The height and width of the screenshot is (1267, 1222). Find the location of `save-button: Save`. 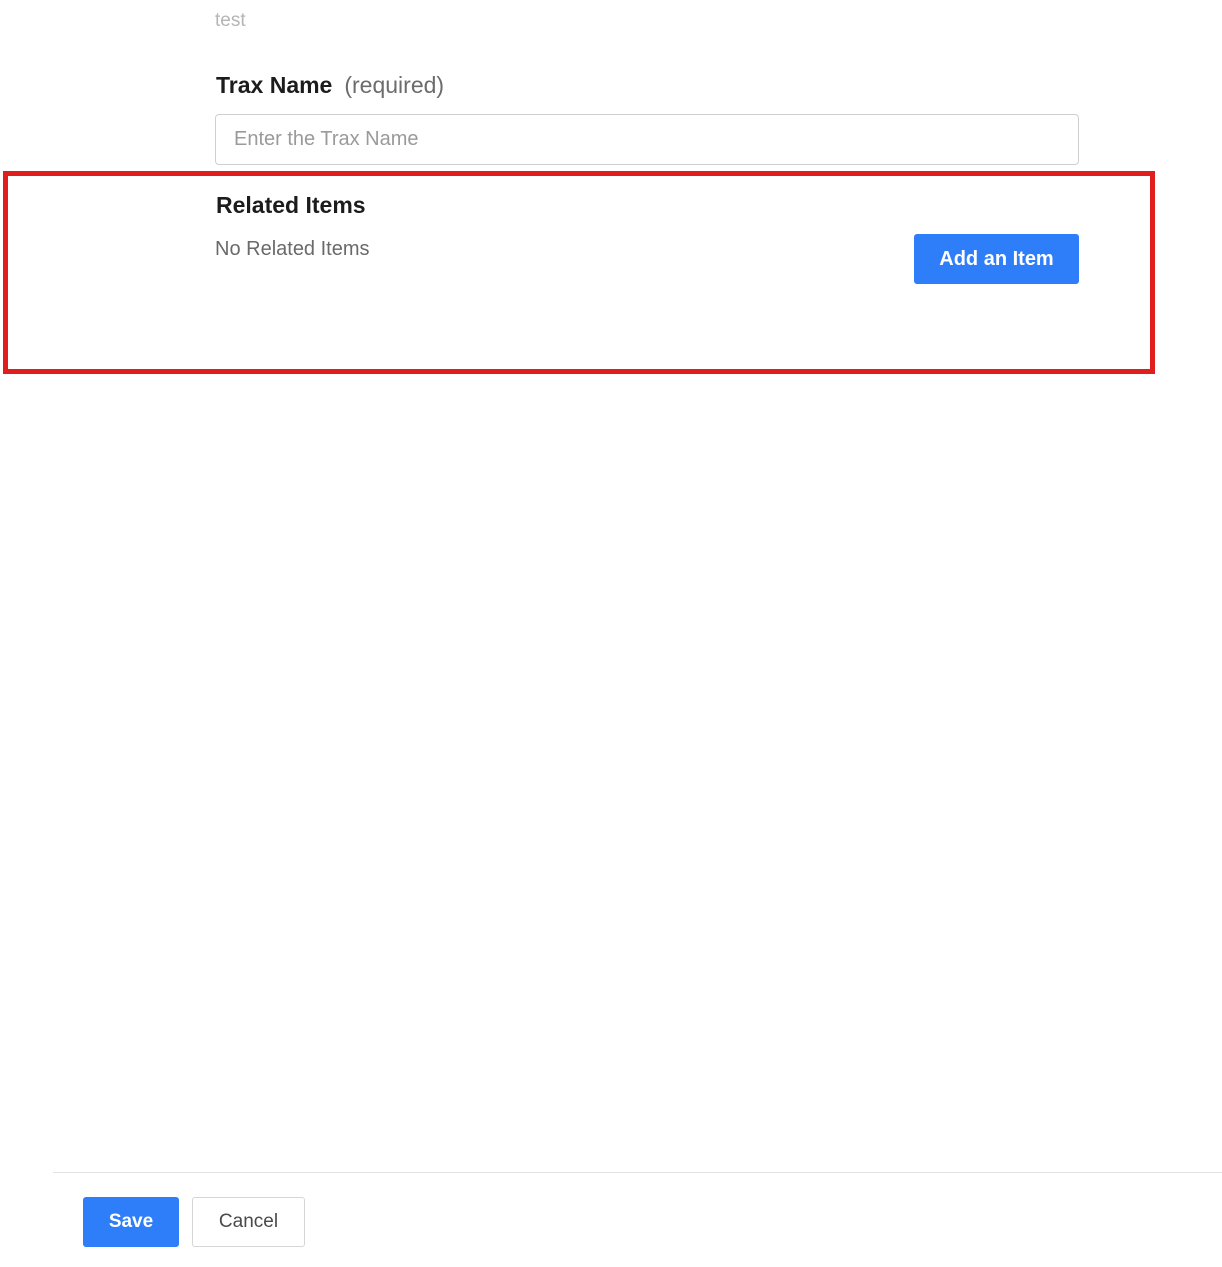

save-button: Save is located at coordinates (131, 1222).